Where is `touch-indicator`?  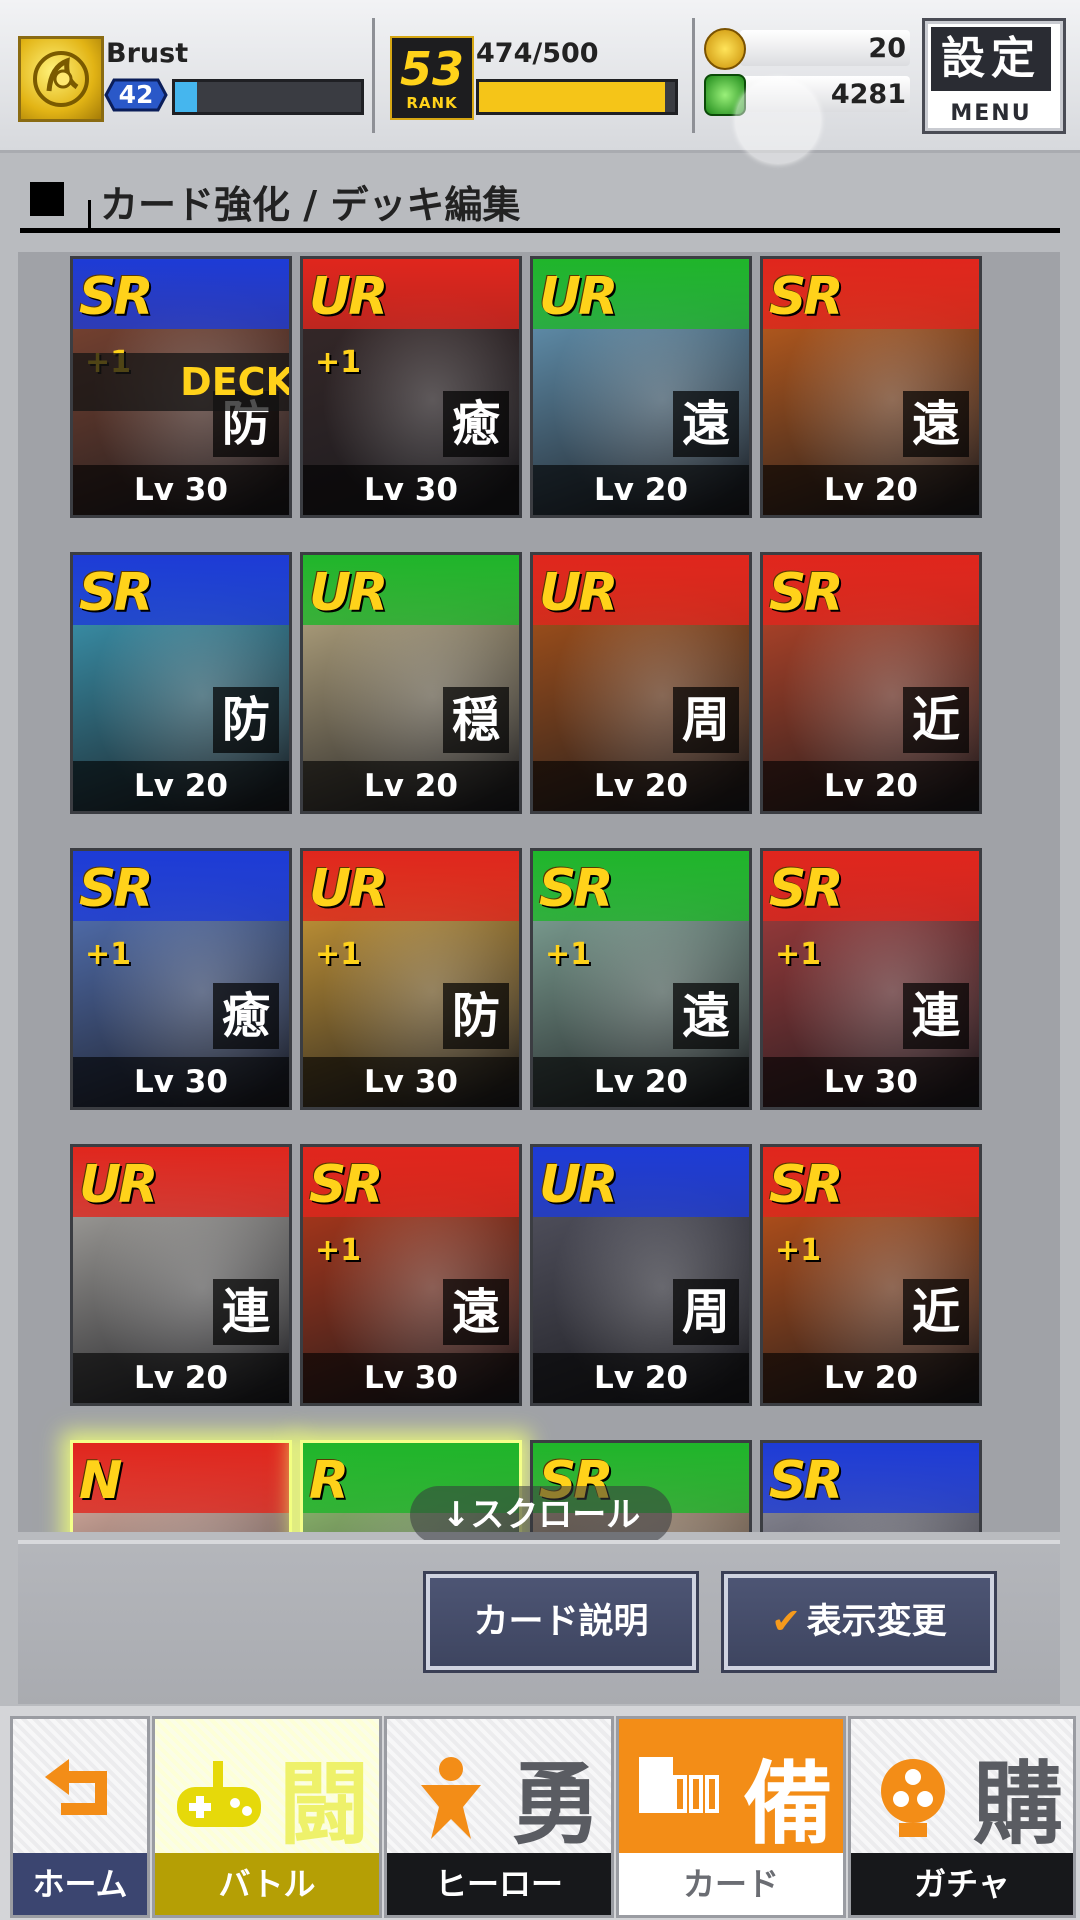 touch-indicator is located at coordinates (778, 121).